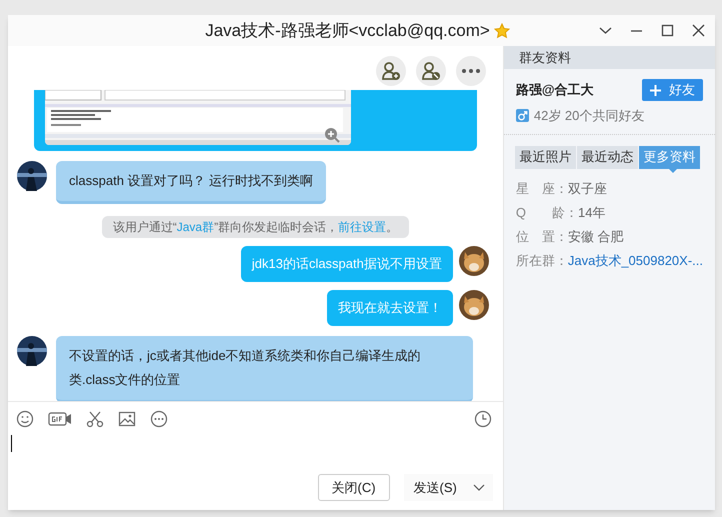 This screenshot has height=517, width=722. What do you see at coordinates (522, 115) in the screenshot?
I see `male-icon` at bounding box center [522, 115].